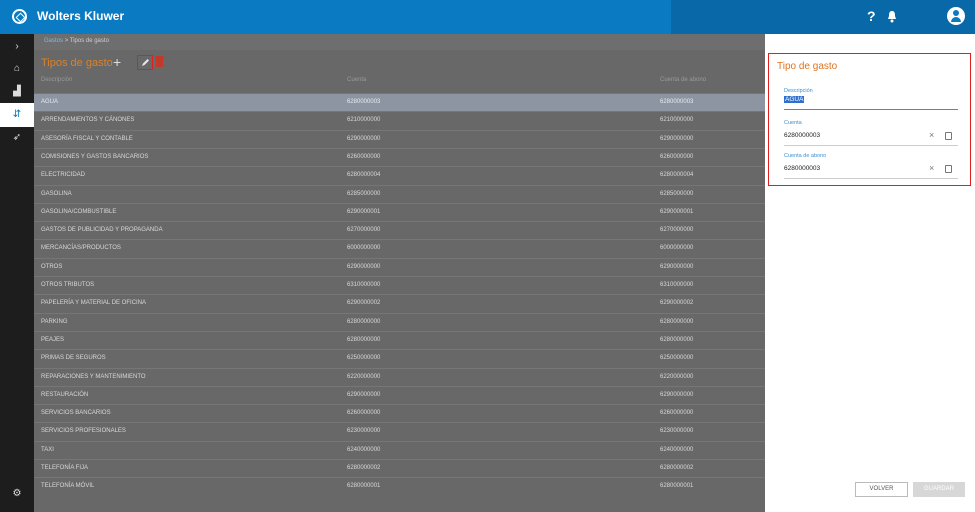  Describe the element at coordinates (364, 120) in the screenshot. I see `cell-cuenta: 6210000000` at that location.